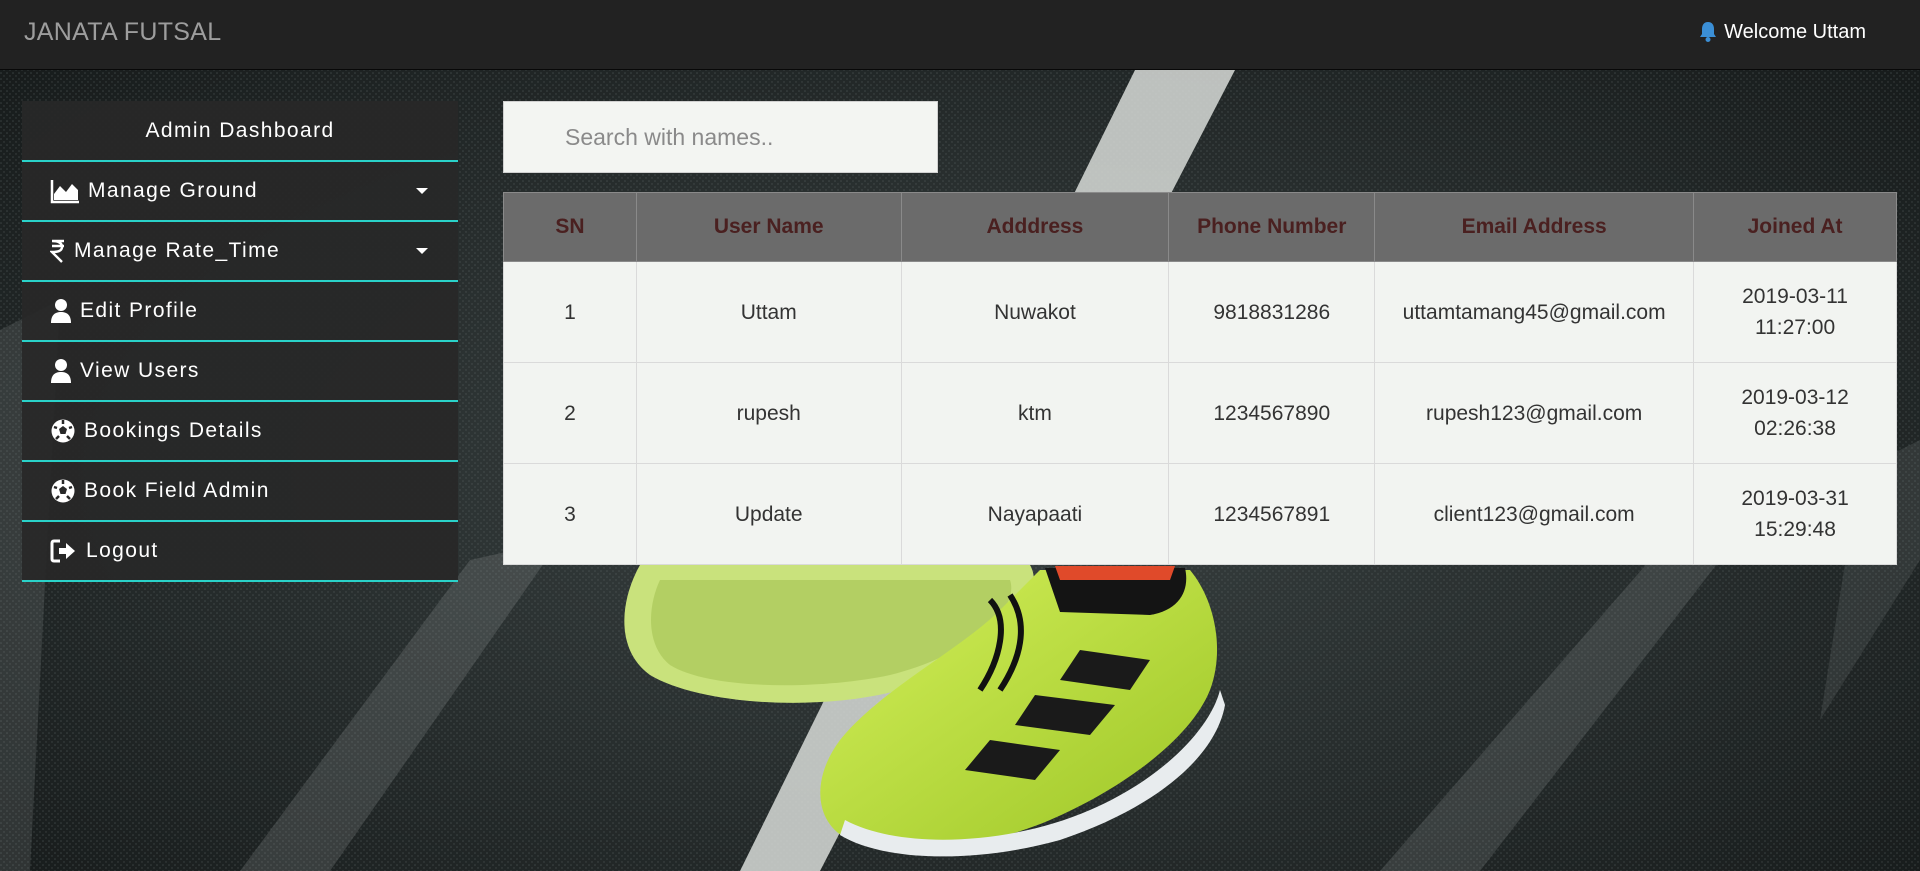 This screenshot has height=871, width=1920. I want to click on sidebar-item-bookings-details: Bookings Details, so click(240, 432).